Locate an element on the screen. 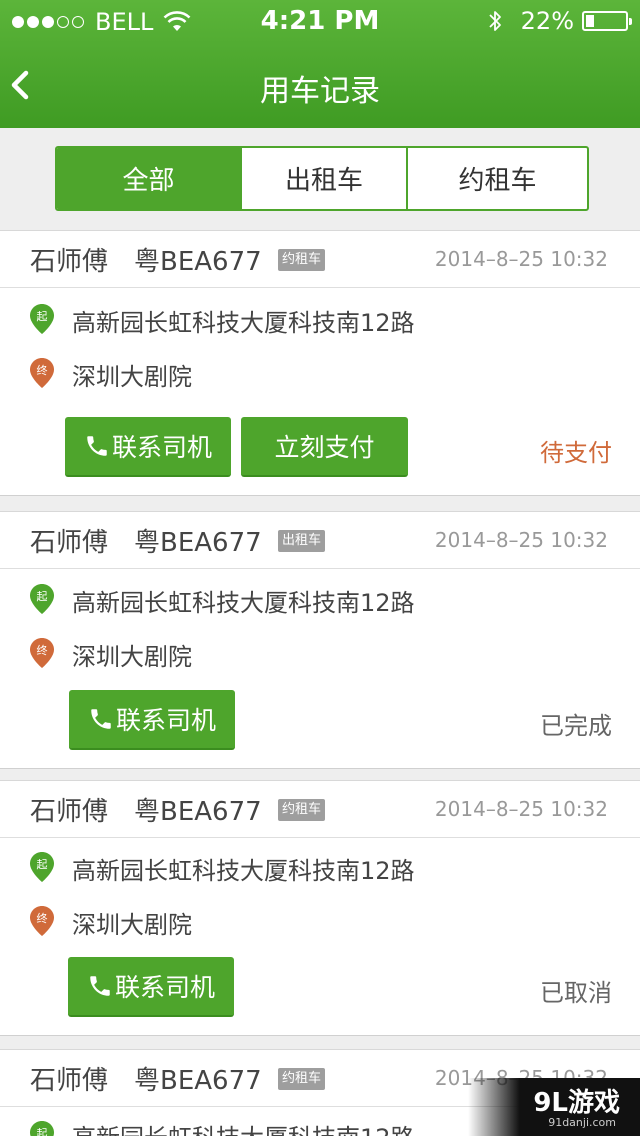 This screenshot has width=640, height=1136. tab-taxi: 出租车 is located at coordinates (323, 178).